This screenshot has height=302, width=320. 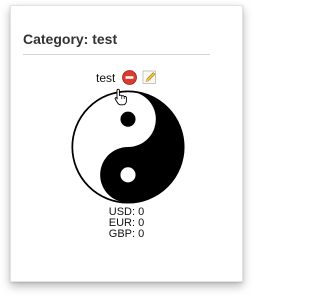 I want to click on category-name: test, so click(x=105, y=77).